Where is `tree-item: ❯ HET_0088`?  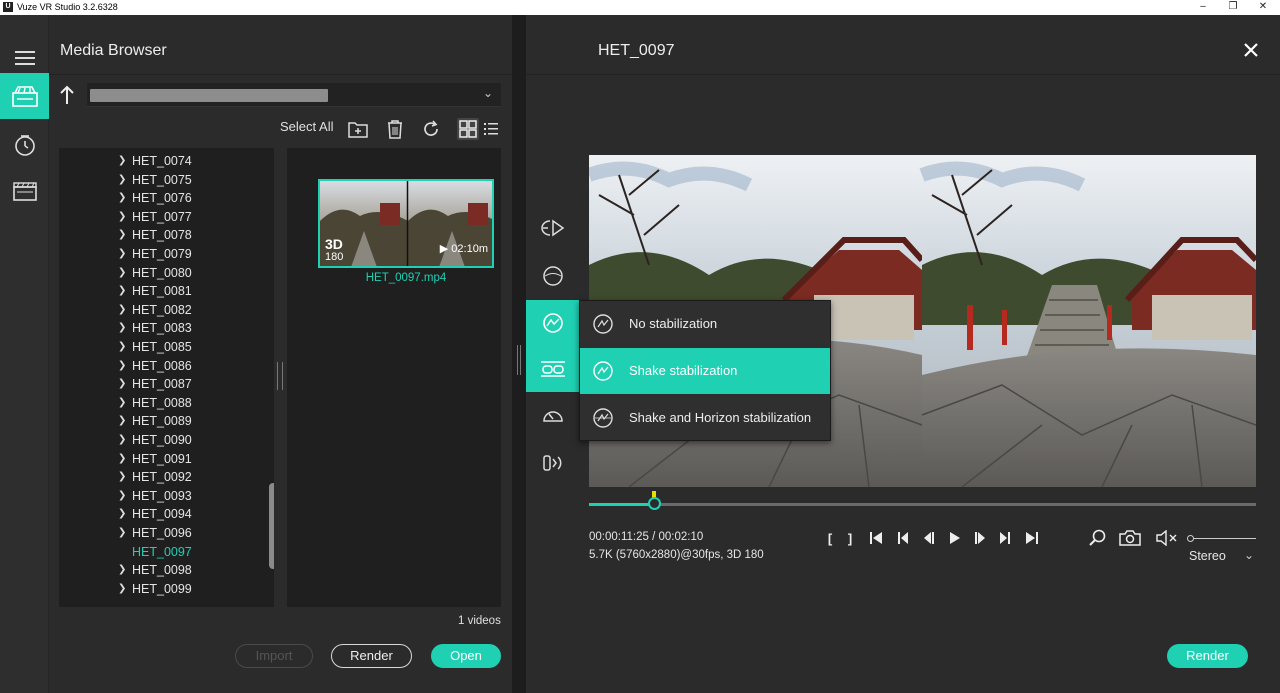
tree-item: ❯ HET_0088 is located at coordinates (159, 403).